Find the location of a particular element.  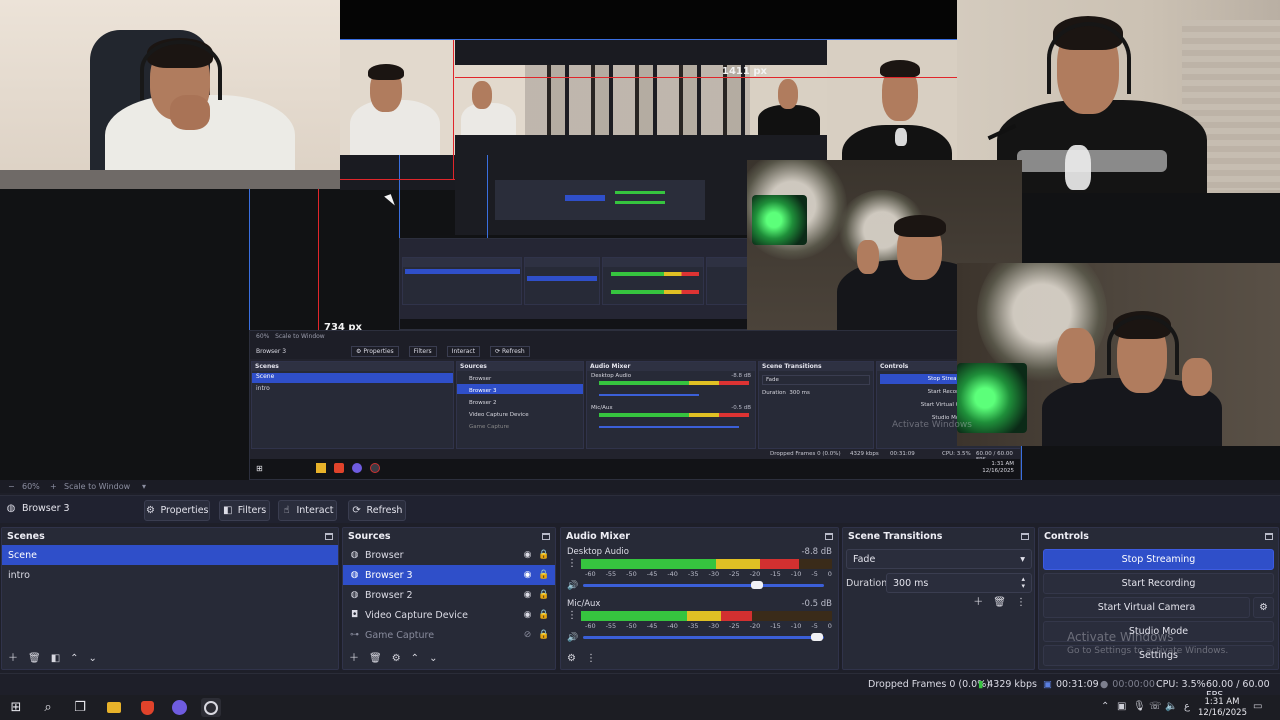

source-item: ◍ Browser 3 ◉ 🔒 is located at coordinates (449, 575).